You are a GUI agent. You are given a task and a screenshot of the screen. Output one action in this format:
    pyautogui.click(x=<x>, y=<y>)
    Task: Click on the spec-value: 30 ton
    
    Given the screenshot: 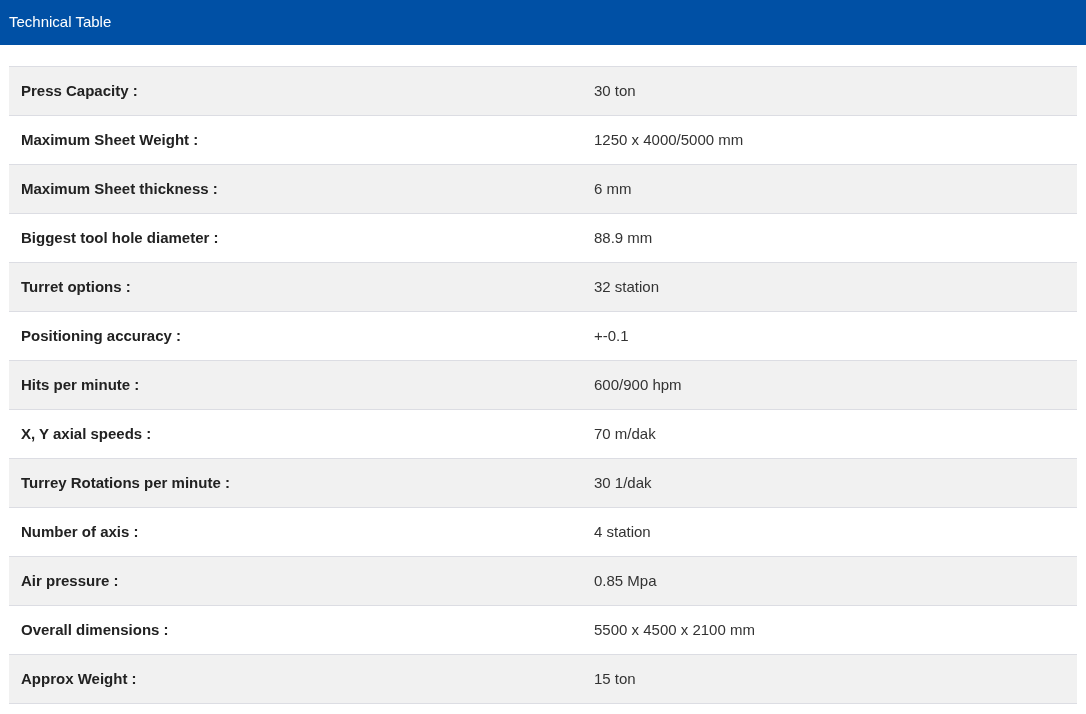 What is the action you would take?
    pyautogui.click(x=615, y=90)
    